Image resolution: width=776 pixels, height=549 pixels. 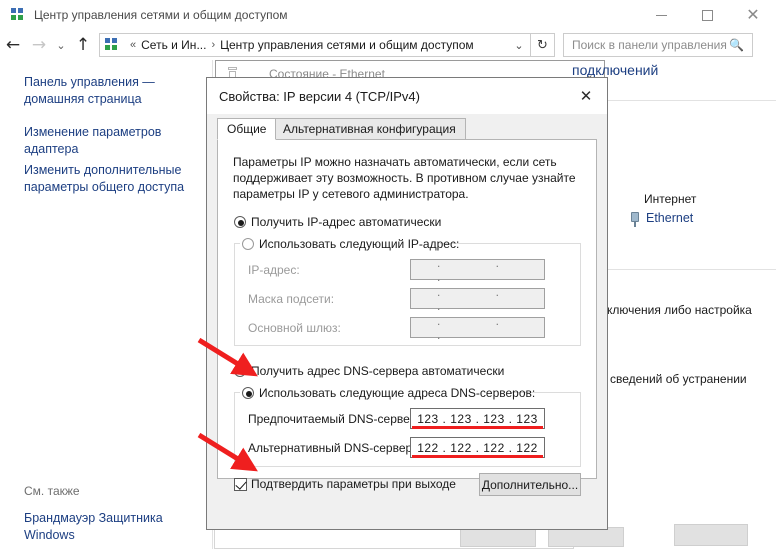 I want to click on sidebar-item-control-panel-home: Панель управления — домашняя страница, so click(x=108, y=91).